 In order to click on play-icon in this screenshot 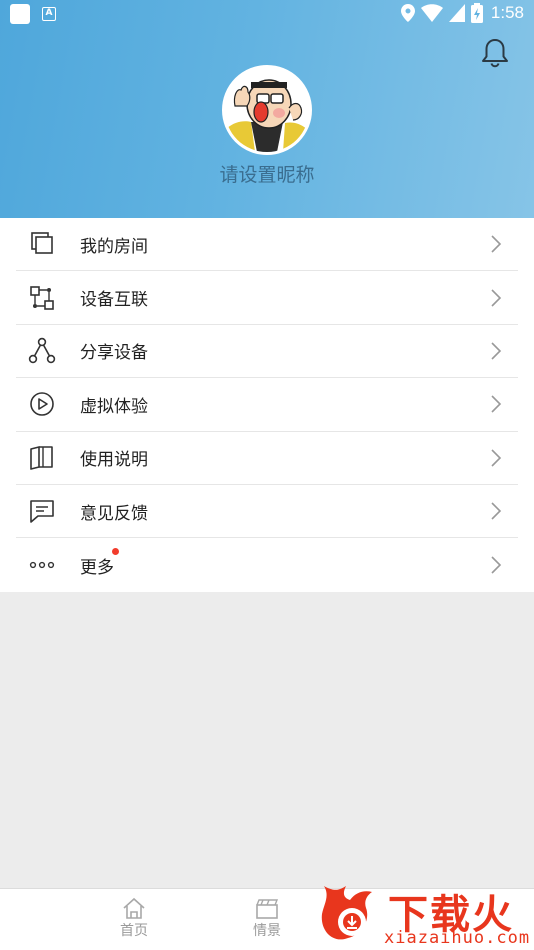, I will do `click(42, 404)`.